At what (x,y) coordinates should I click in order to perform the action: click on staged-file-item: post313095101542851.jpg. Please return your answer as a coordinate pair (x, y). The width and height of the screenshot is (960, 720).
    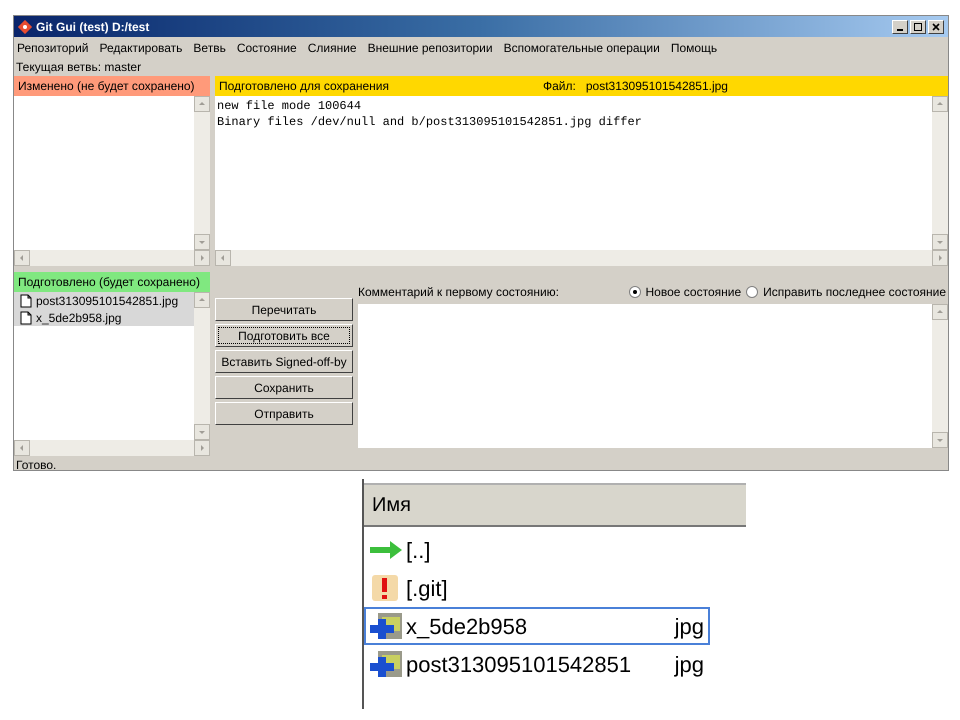
    Looking at the image, I should click on (104, 300).